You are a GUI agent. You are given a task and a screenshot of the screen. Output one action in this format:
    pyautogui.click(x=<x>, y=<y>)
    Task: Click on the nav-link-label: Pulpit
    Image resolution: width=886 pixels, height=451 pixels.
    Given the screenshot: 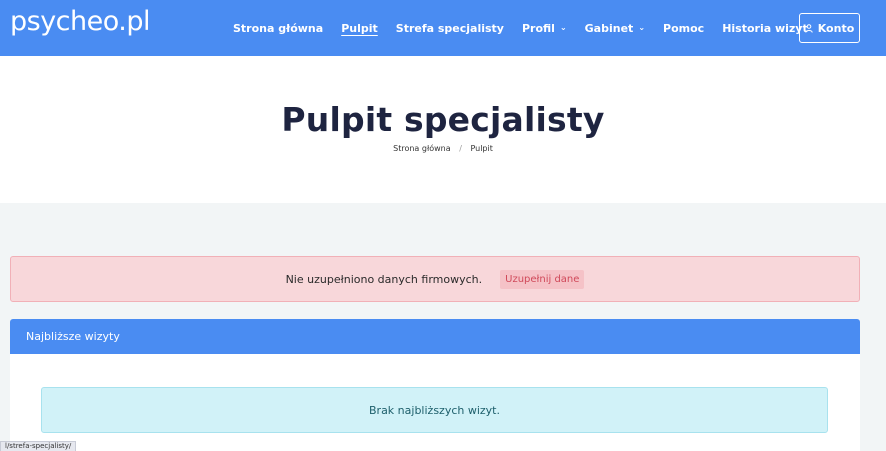 What is the action you would take?
    pyautogui.click(x=359, y=28)
    